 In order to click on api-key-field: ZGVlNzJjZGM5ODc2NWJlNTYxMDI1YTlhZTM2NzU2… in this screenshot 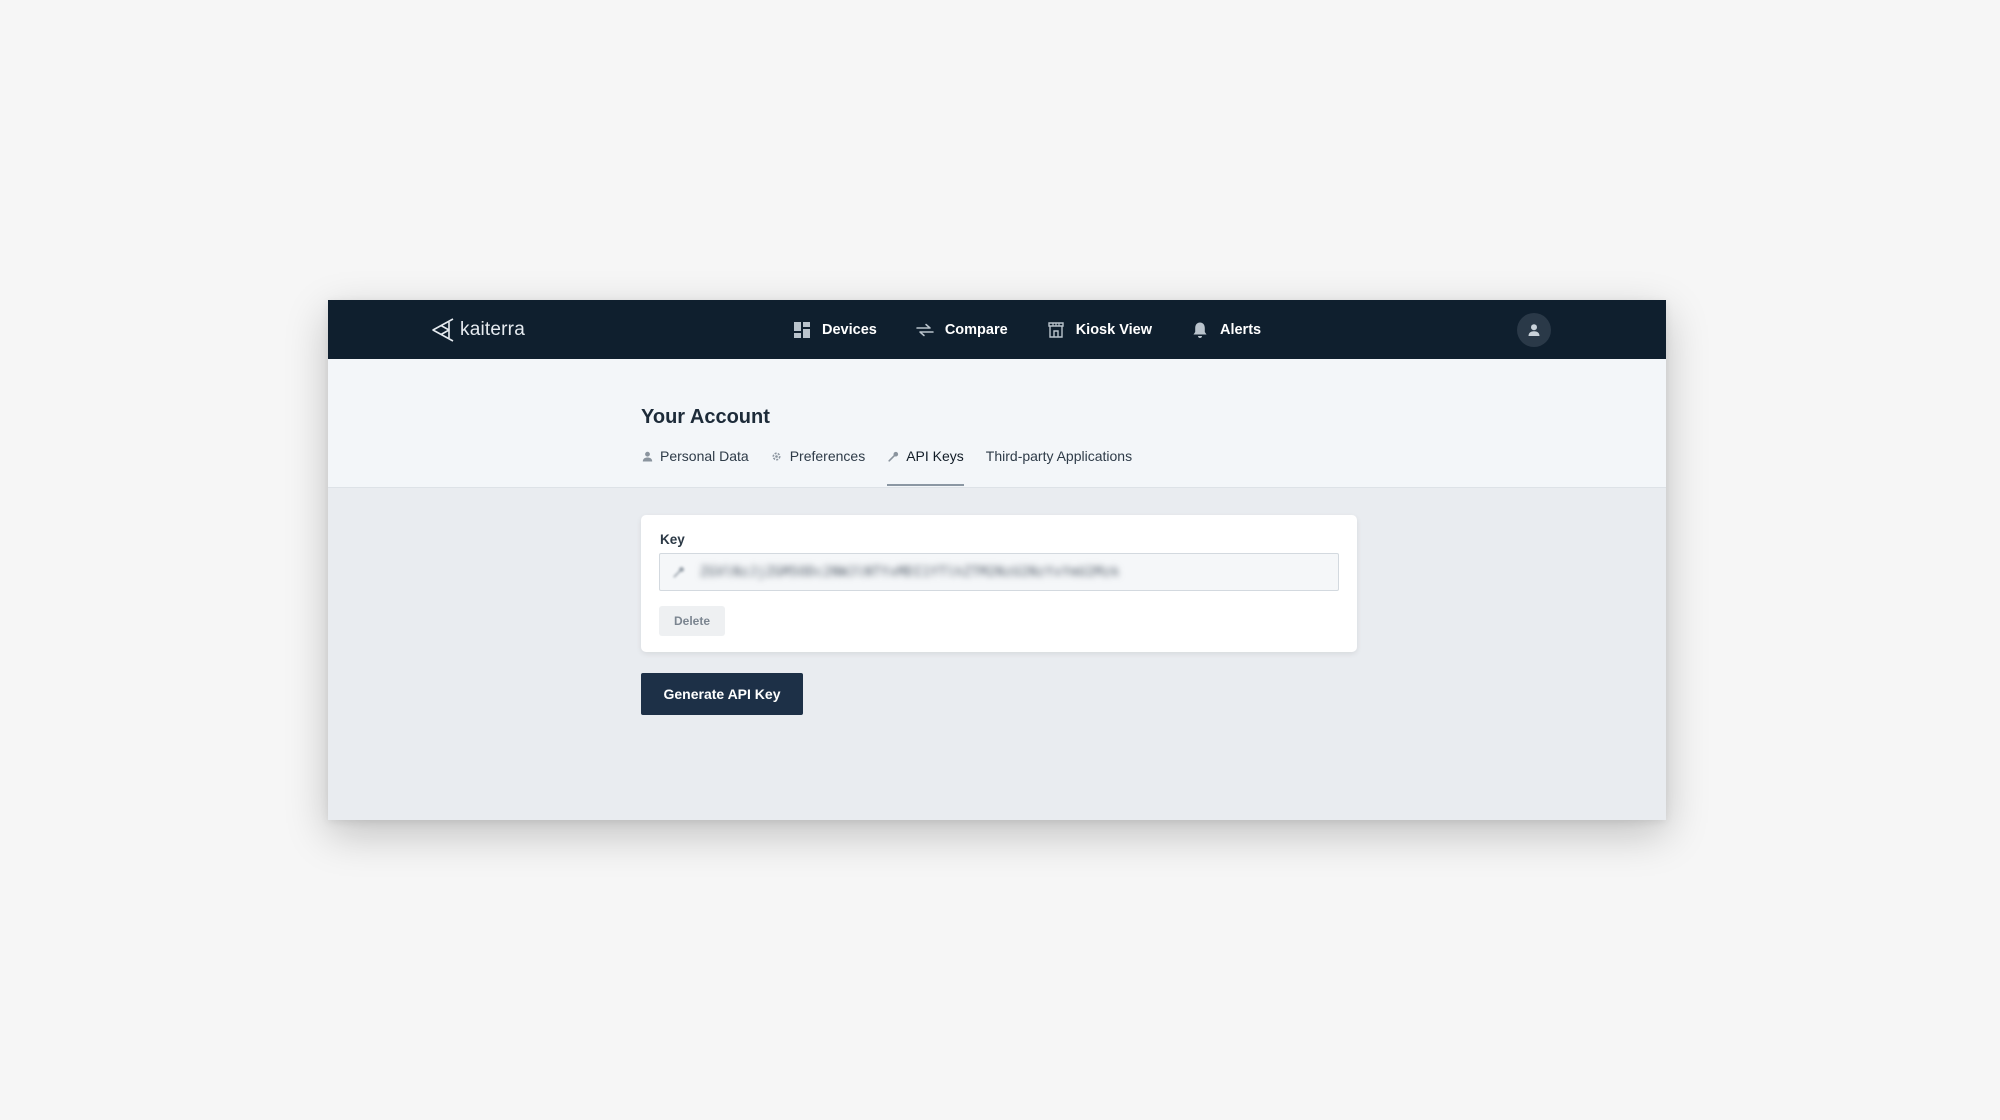, I will do `click(999, 572)`.